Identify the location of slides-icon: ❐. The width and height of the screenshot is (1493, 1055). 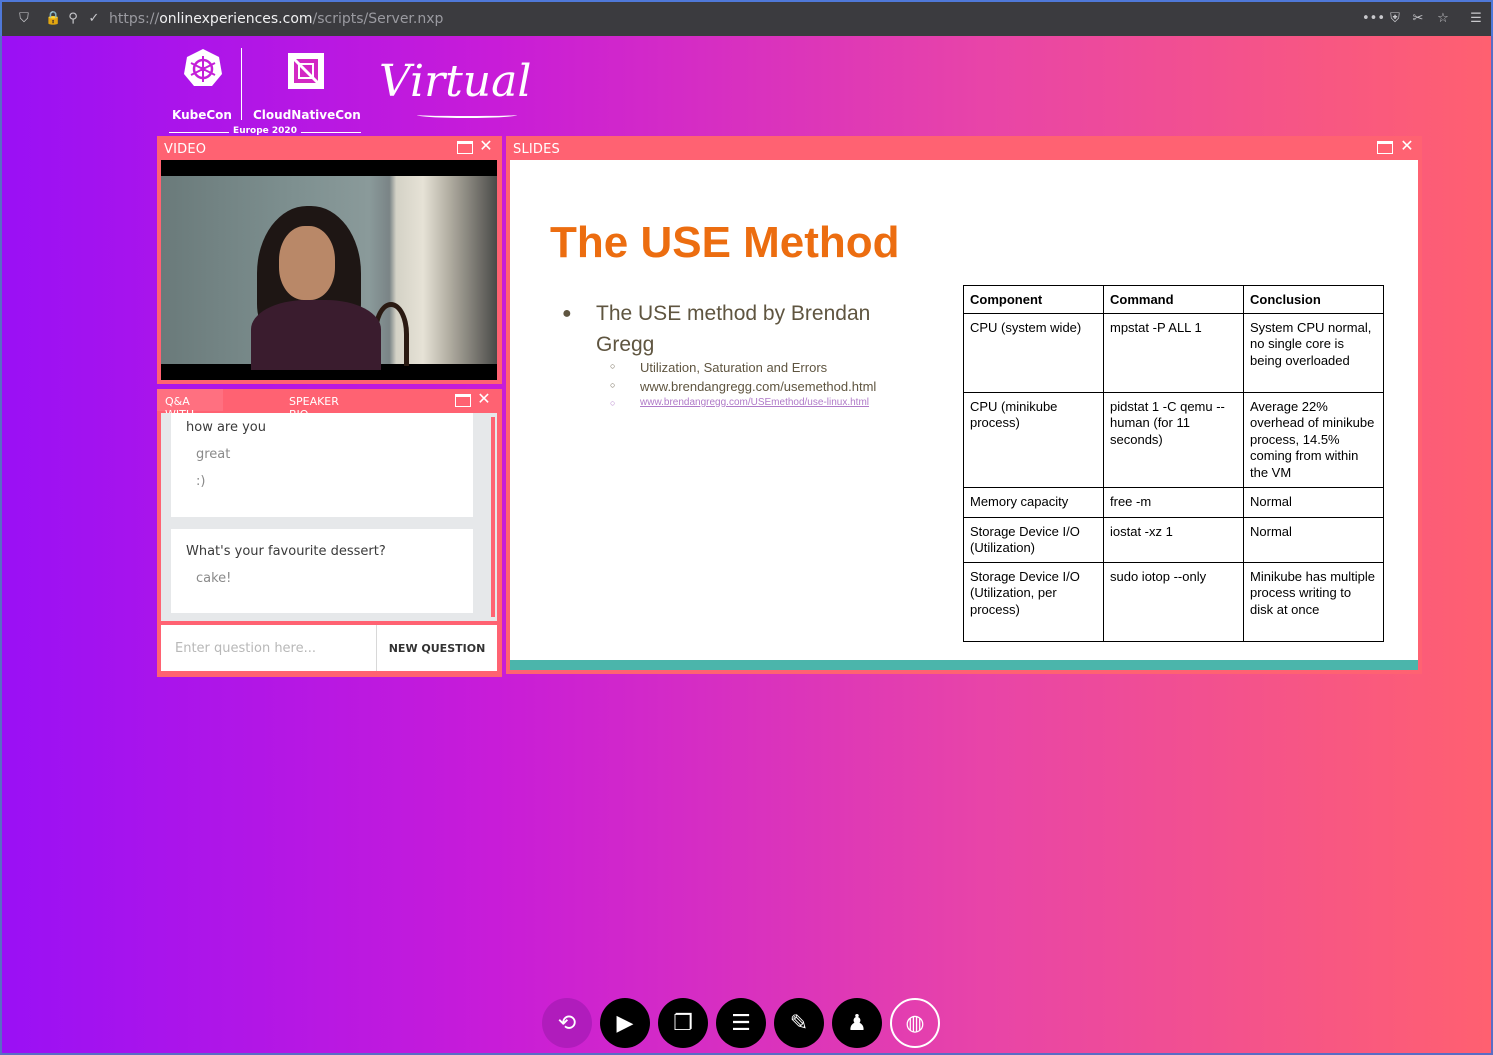
(683, 1023).